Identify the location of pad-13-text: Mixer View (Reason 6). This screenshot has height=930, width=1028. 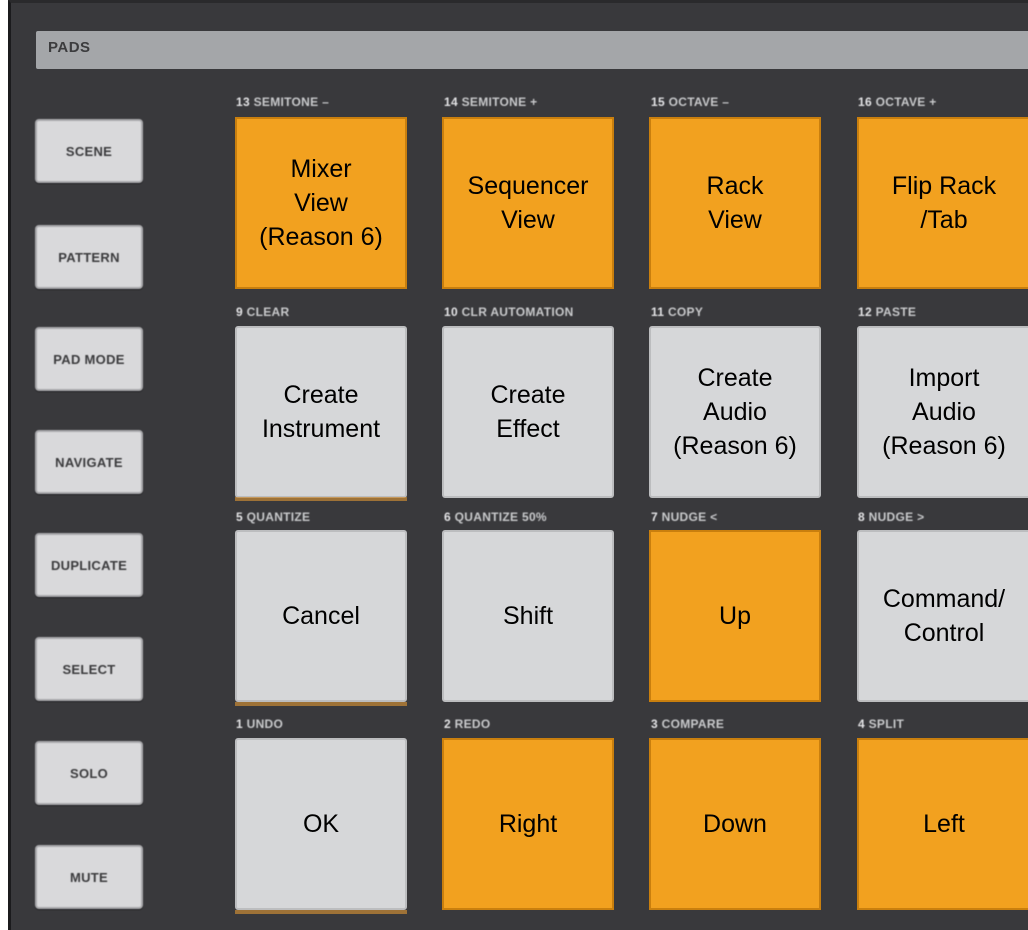
(321, 203).